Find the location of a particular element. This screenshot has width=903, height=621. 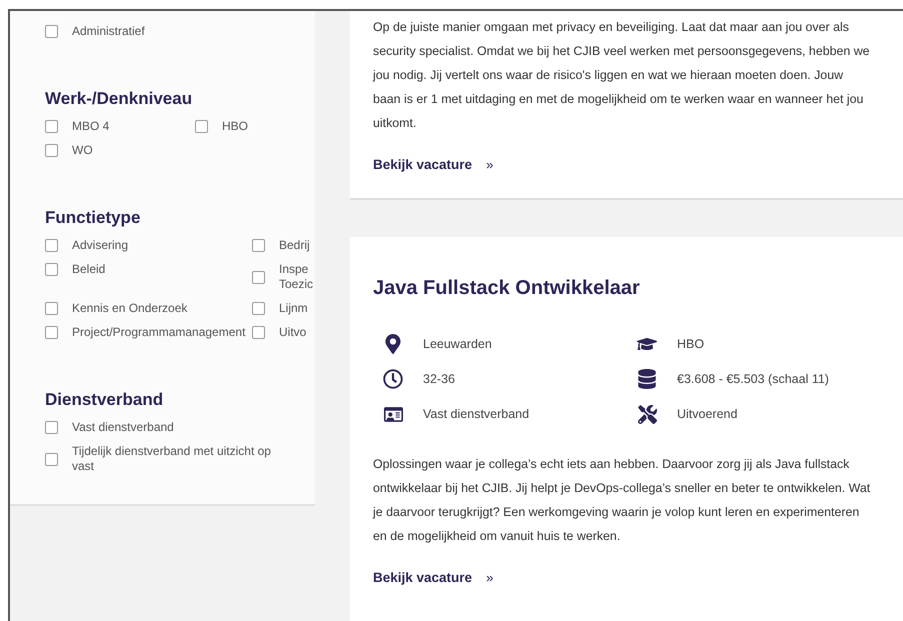

vacancy-fact: Vast dienstverband is located at coordinates (476, 414).